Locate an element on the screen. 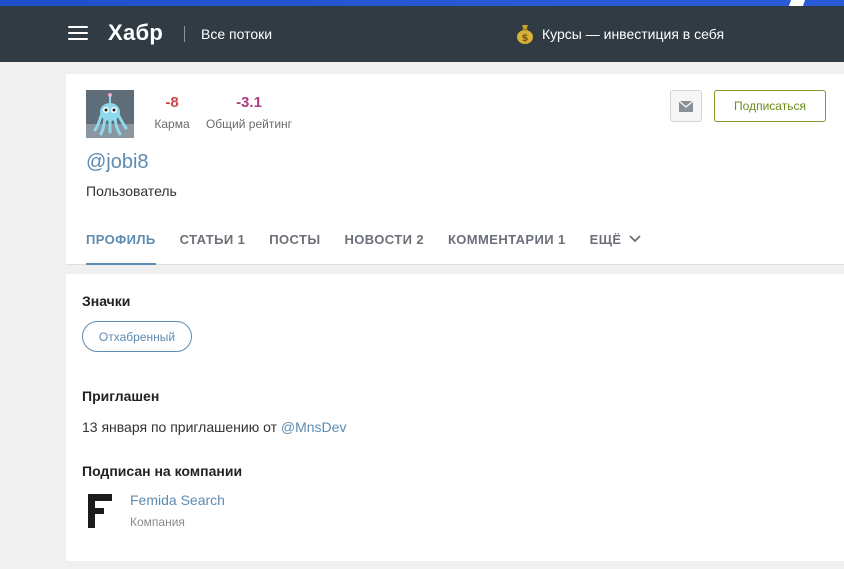 This screenshot has width=844, height=569. rating-label: Общий рейтинг is located at coordinates (249, 124).